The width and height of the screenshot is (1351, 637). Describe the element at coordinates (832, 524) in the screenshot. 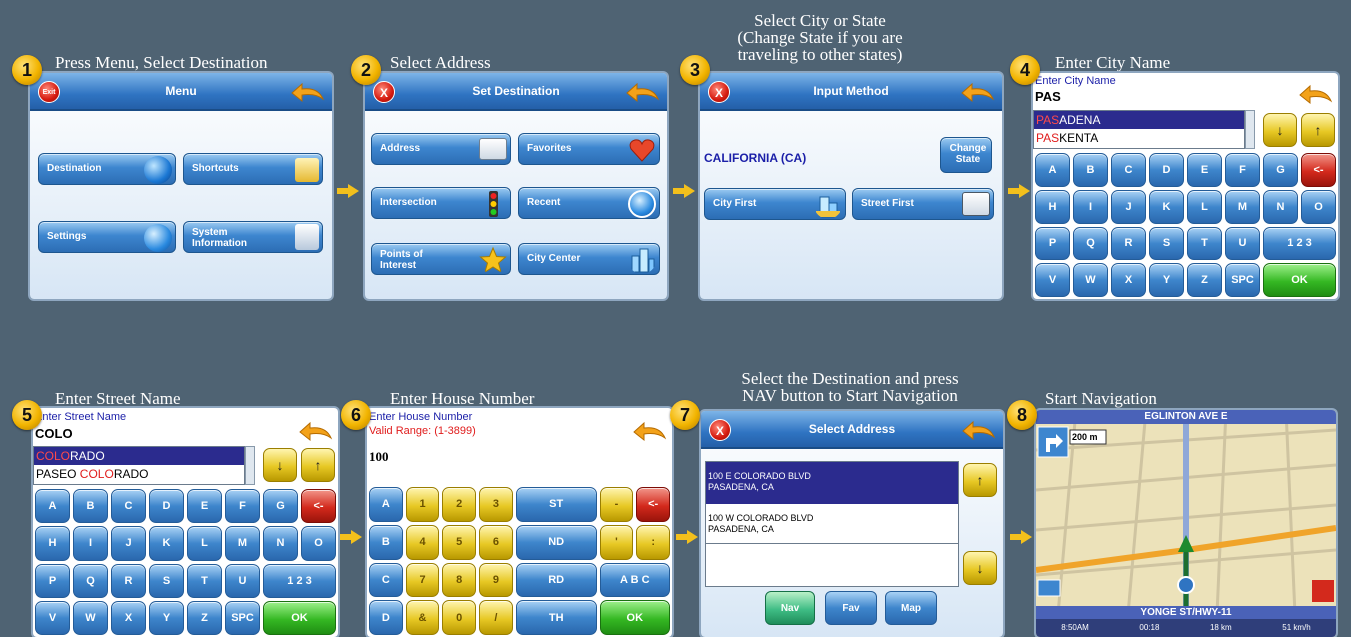

I see `list-item: 100 W COLORADO BLVD PASADENA, CA` at that location.